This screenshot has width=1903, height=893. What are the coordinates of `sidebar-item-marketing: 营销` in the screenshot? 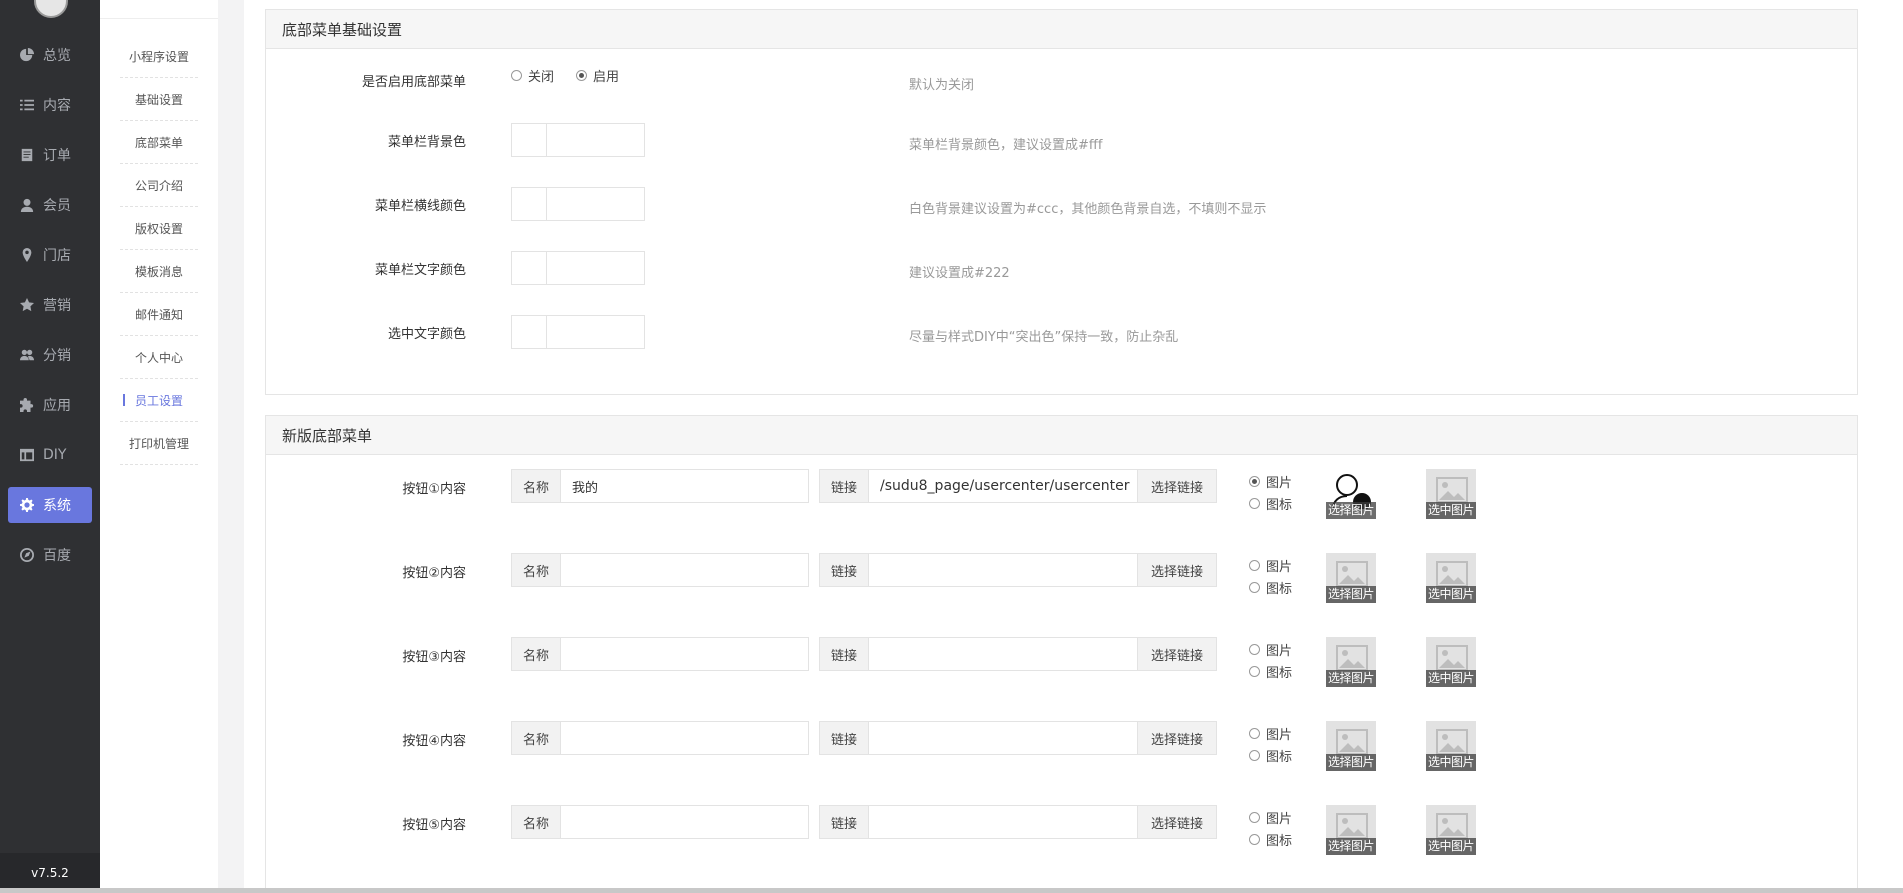 It's located at (50, 305).